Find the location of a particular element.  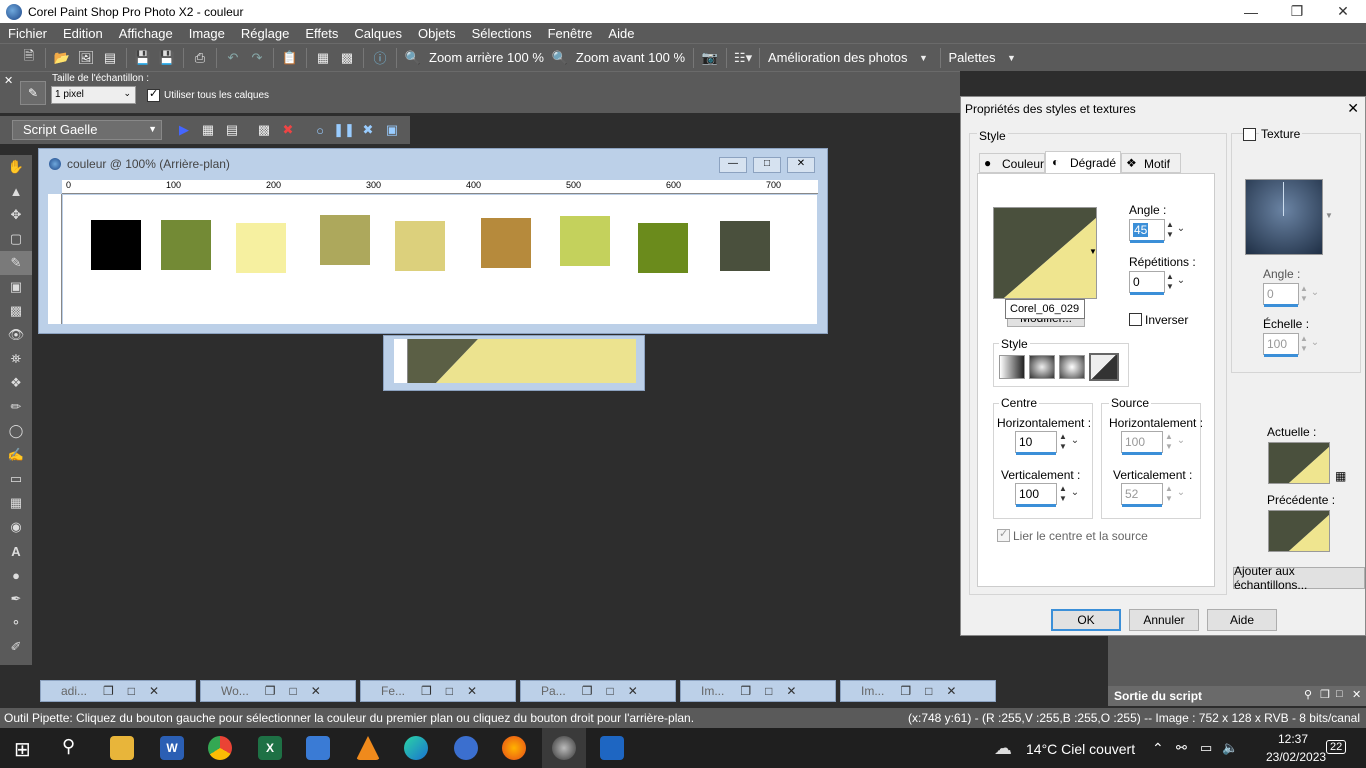

edge-icon is located at coordinates (416, 748).